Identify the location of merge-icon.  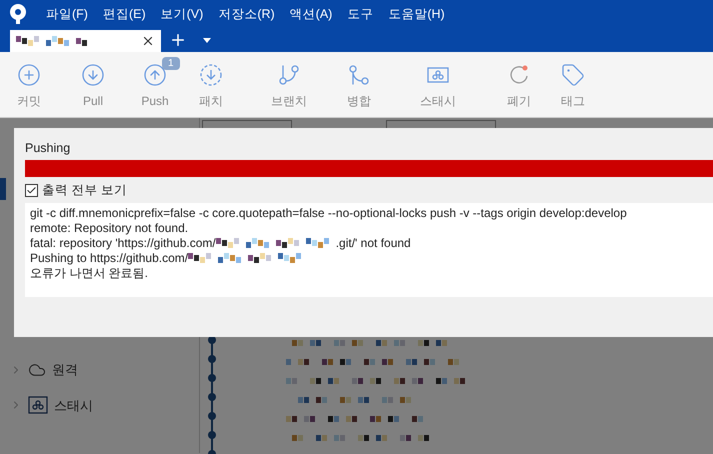
(359, 75).